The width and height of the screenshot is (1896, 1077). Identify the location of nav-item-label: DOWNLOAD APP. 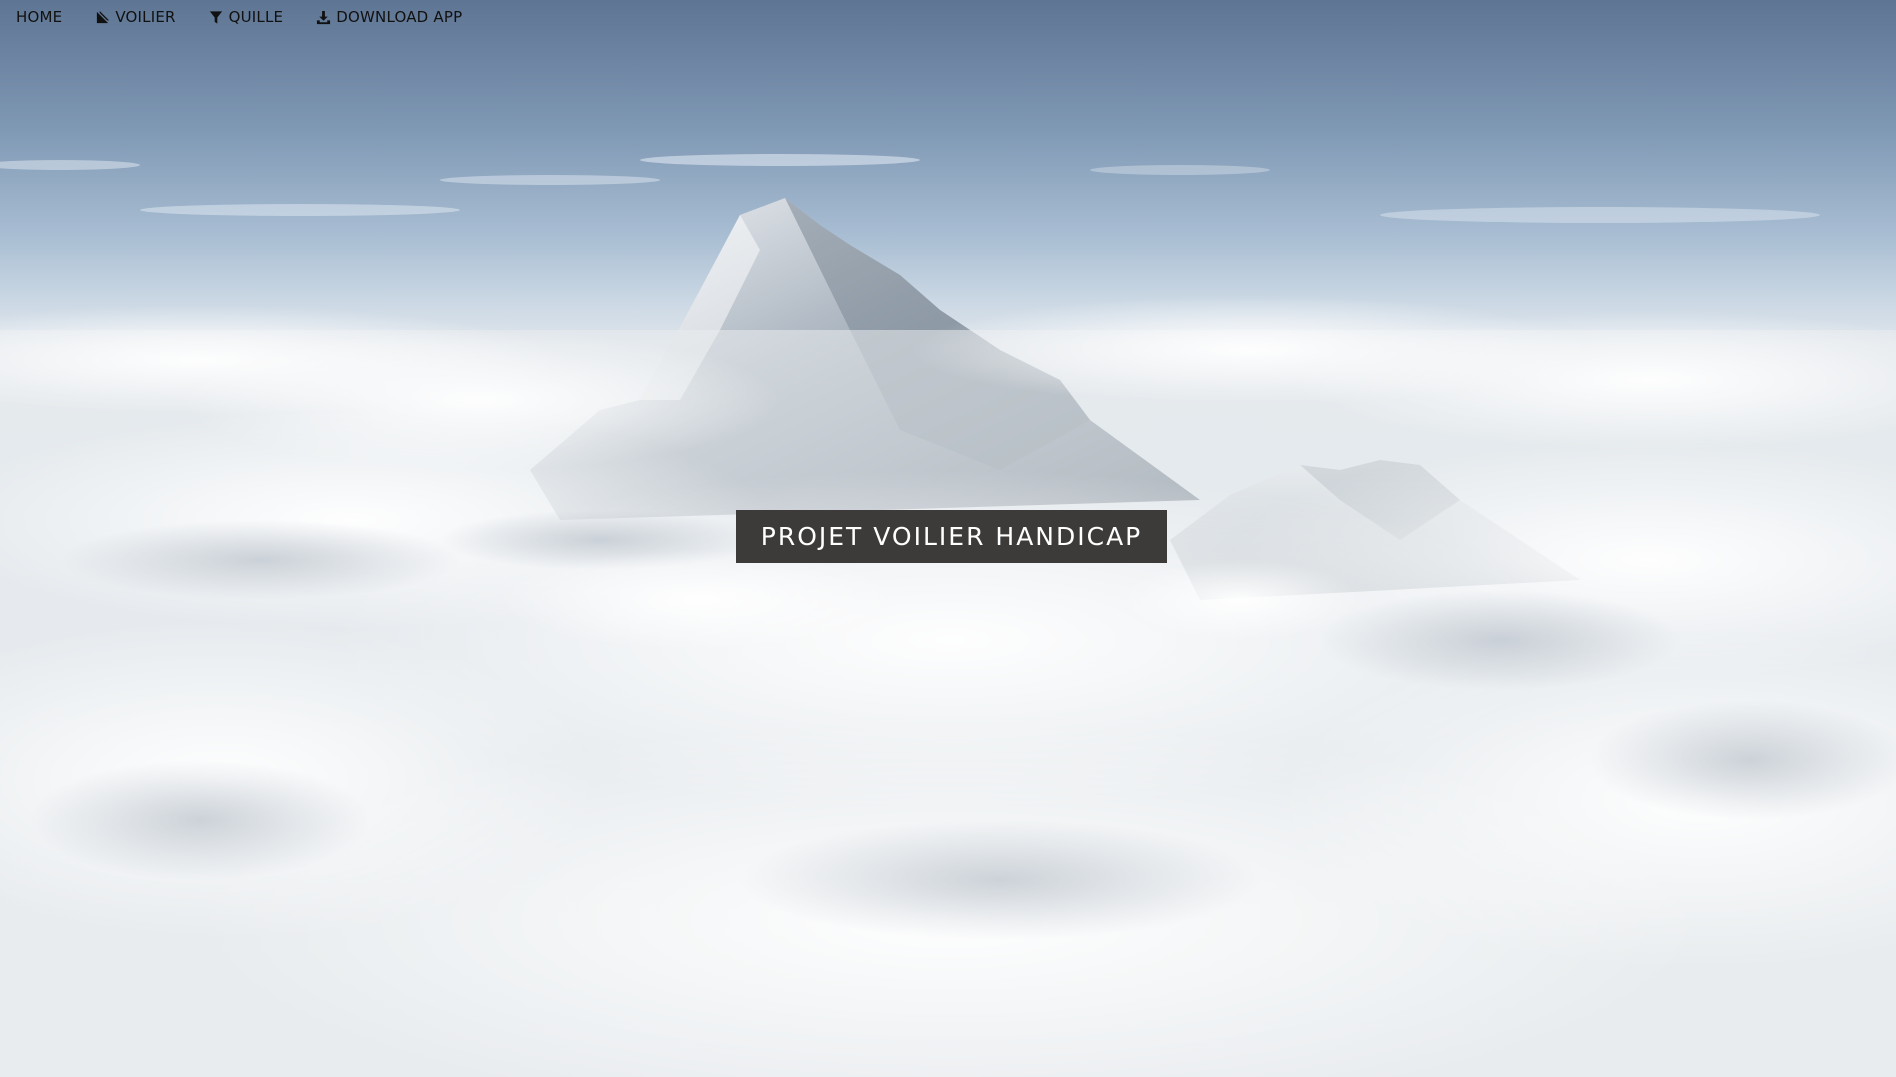
(399, 17).